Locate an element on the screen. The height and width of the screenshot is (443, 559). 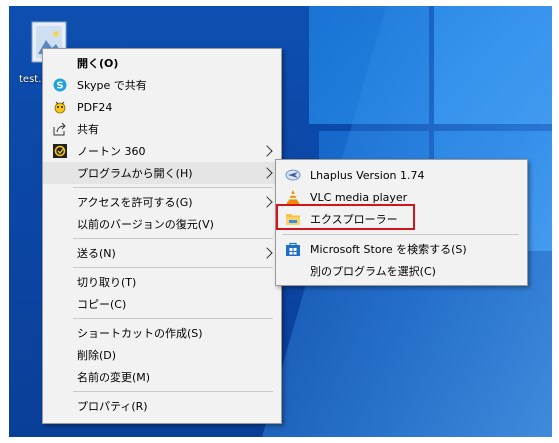
lhaplus-icon is located at coordinates (293, 175).